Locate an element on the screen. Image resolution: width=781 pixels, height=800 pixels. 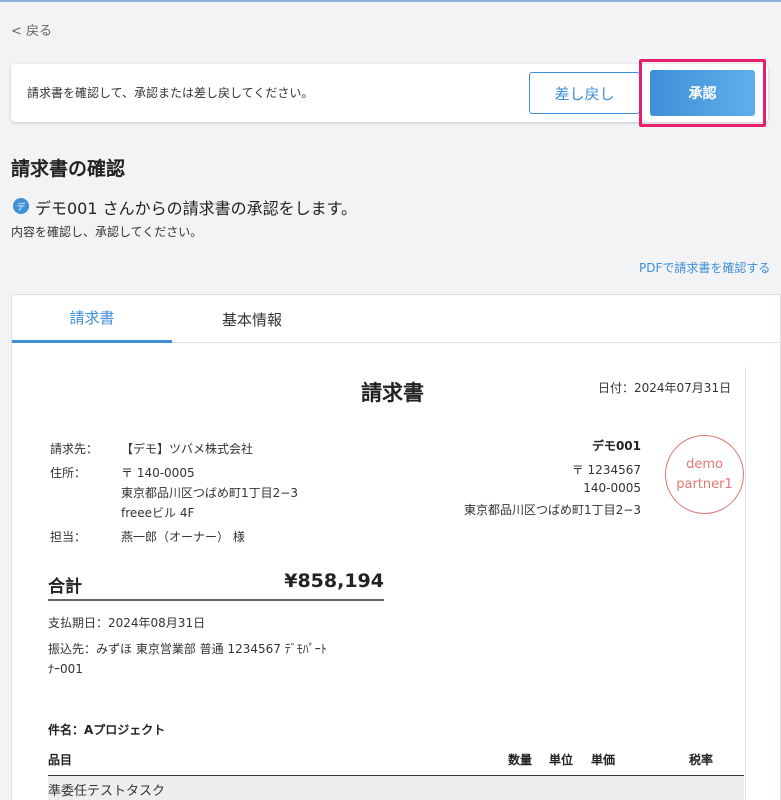
total-value: ¥858,194 is located at coordinates (334, 581).